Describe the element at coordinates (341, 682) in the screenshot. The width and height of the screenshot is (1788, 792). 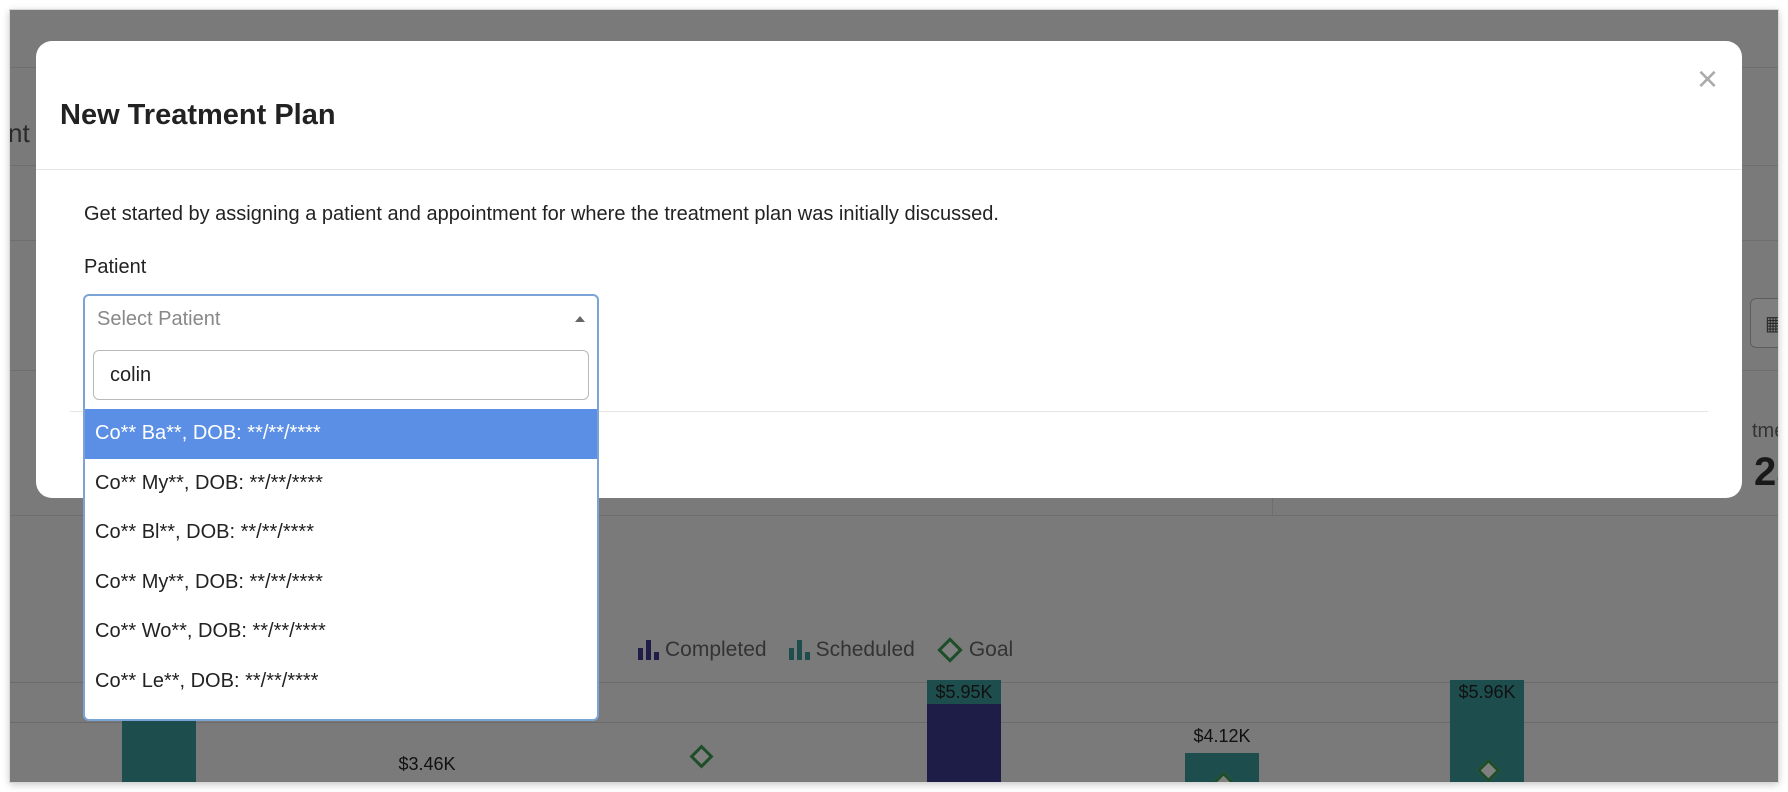
I see `patient-result-item: Co** Le**, DOB: **/**/****` at that location.